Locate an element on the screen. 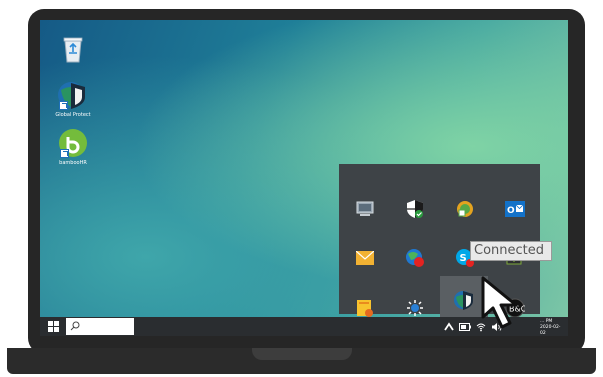 The image size is (603, 377). svg-text: O is located at coordinates (511, 211).